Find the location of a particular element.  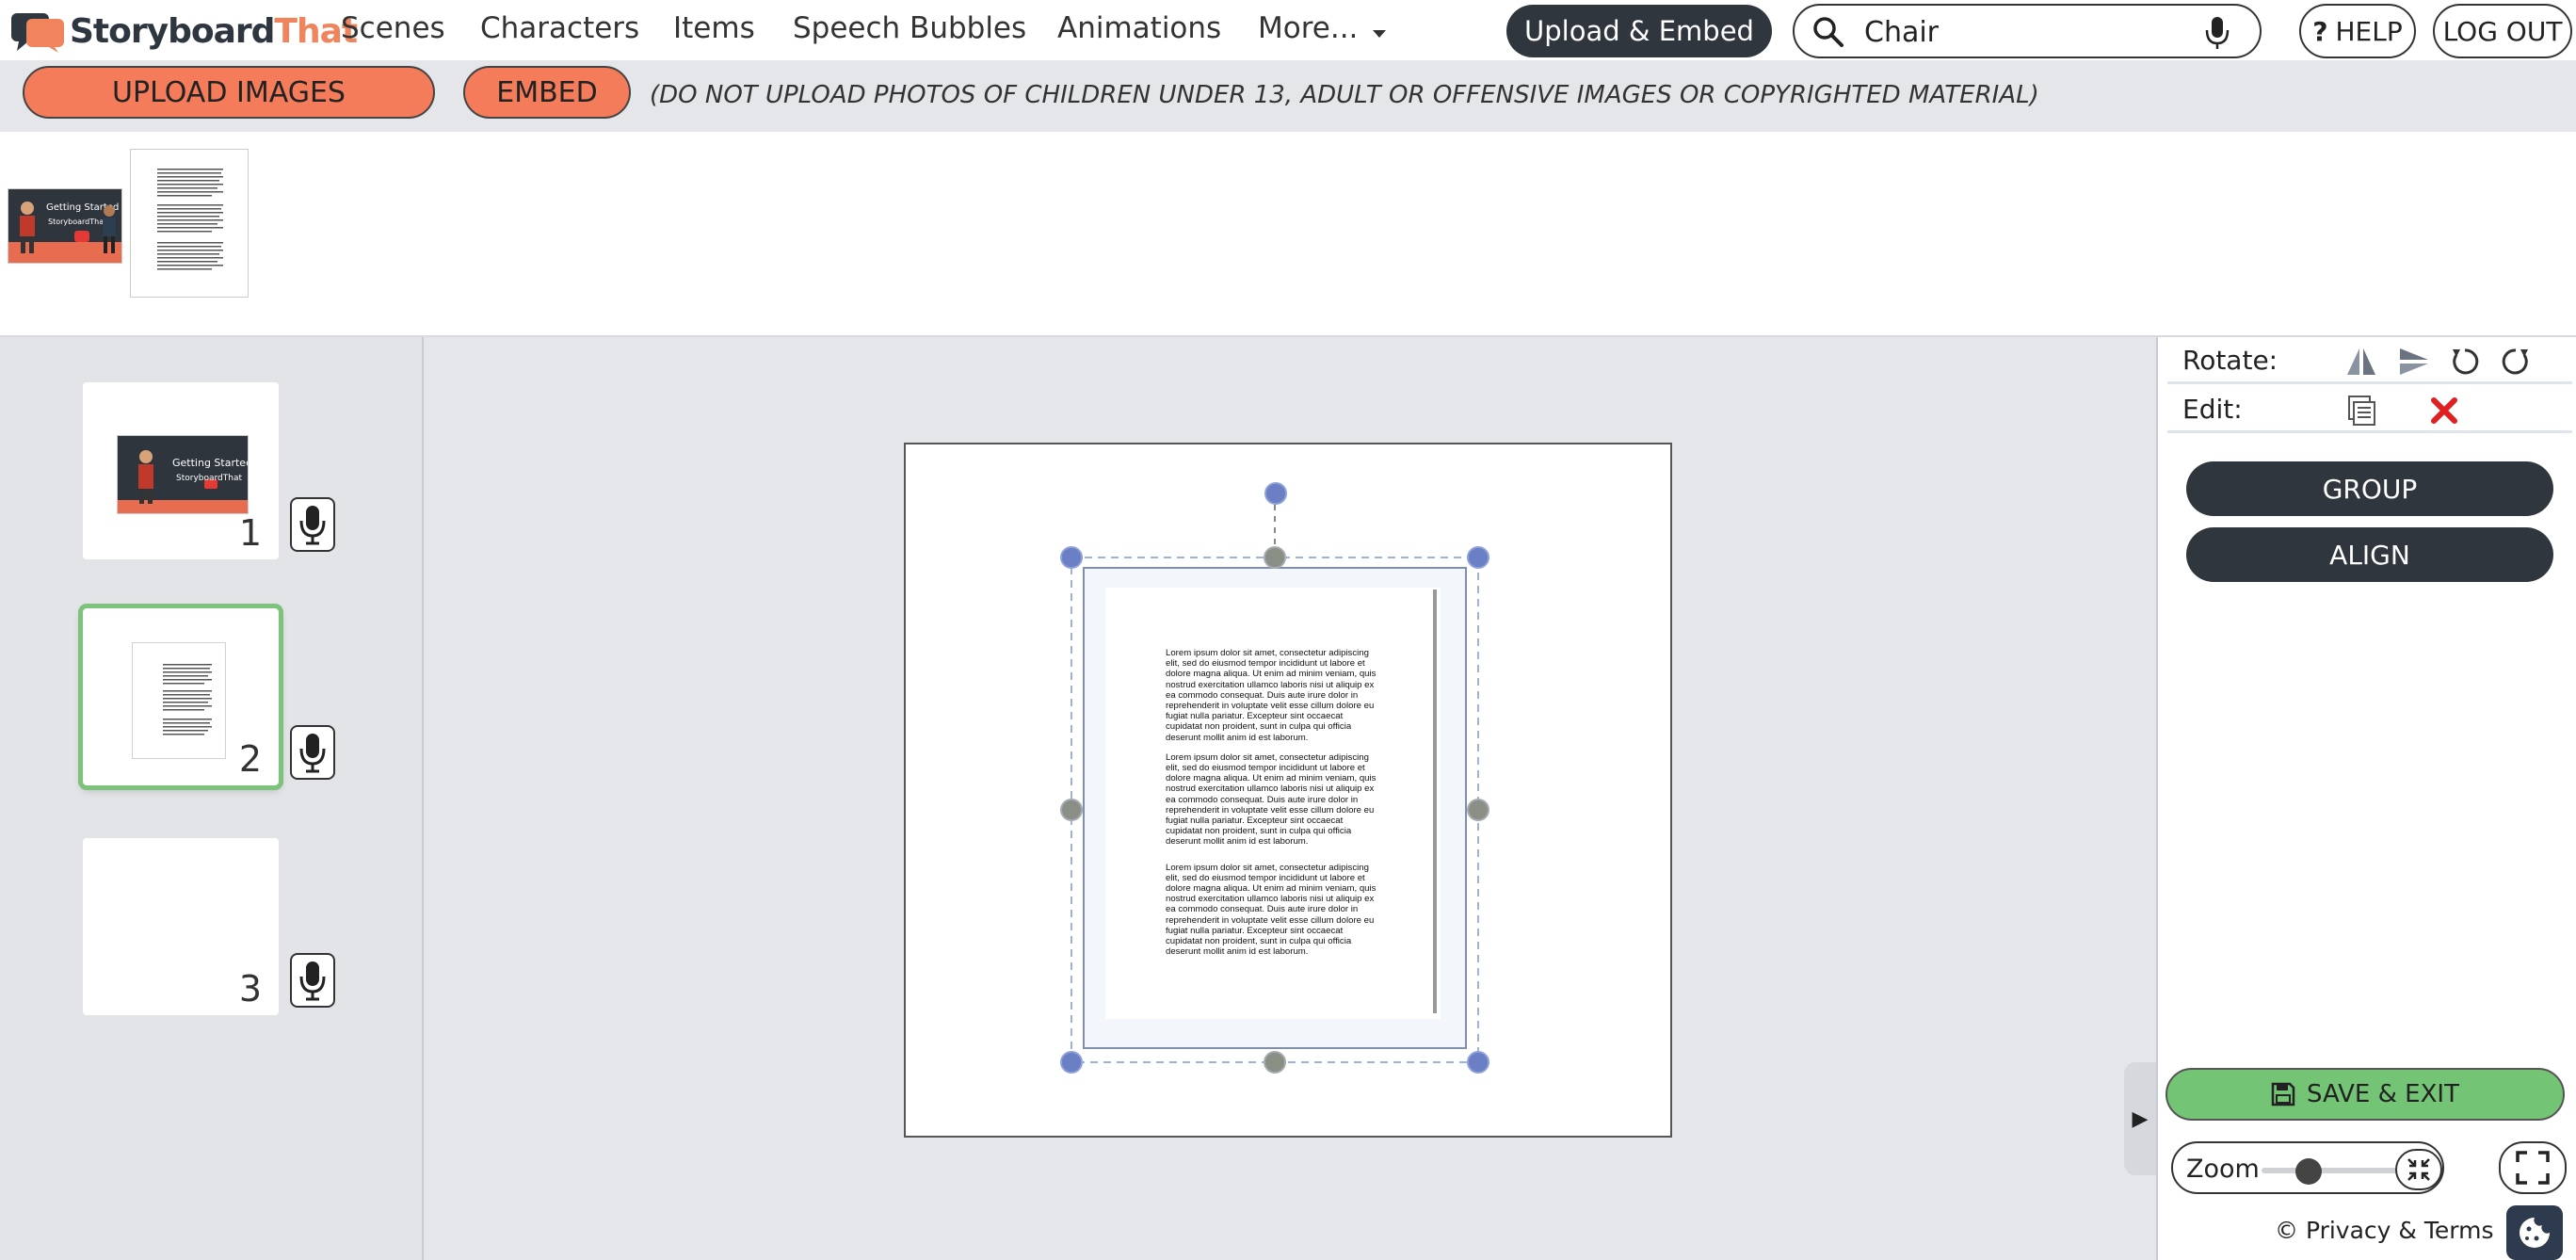

cookie-settings-button is located at coordinates (2534, 1232).